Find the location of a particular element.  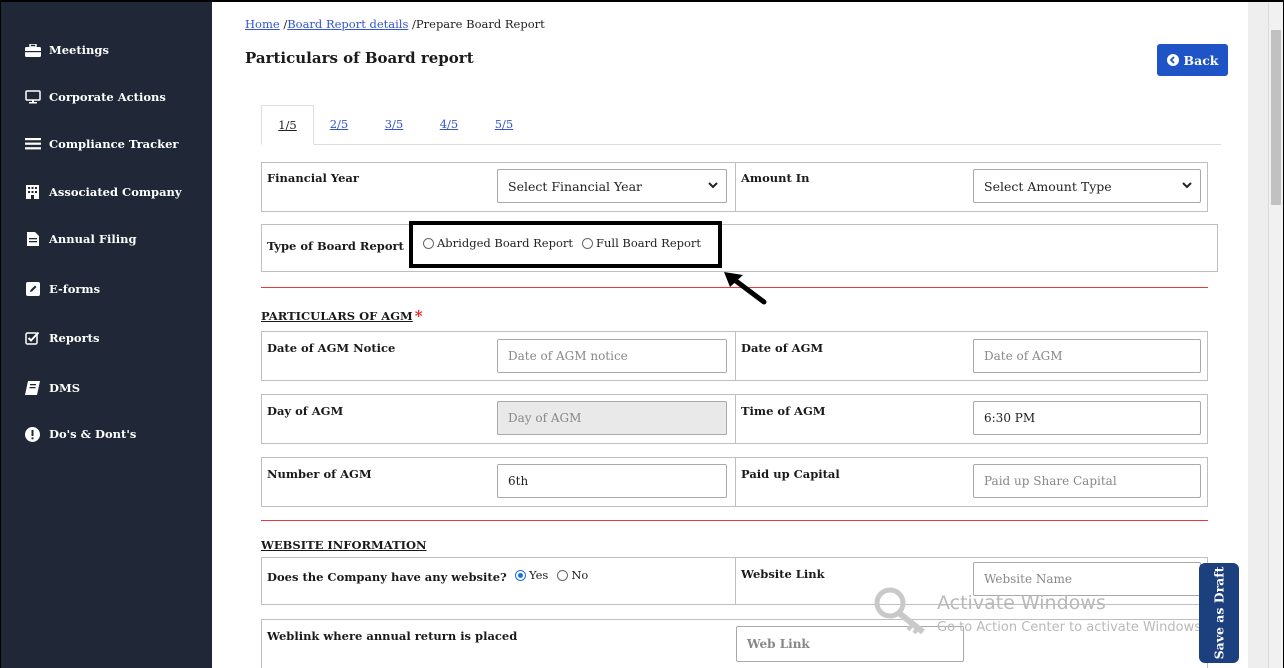

has-website-label: Does the Company have any website? is located at coordinates (387, 577).